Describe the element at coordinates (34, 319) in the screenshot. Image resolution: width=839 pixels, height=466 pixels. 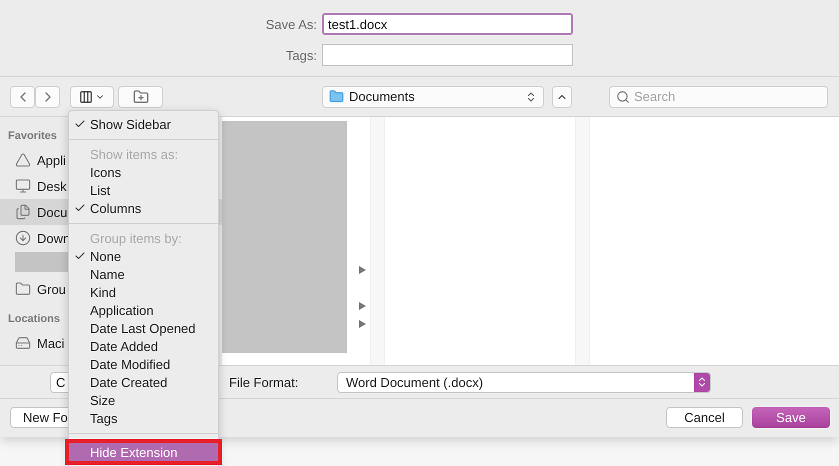
I see `sidebar-section-title: Locations` at that location.